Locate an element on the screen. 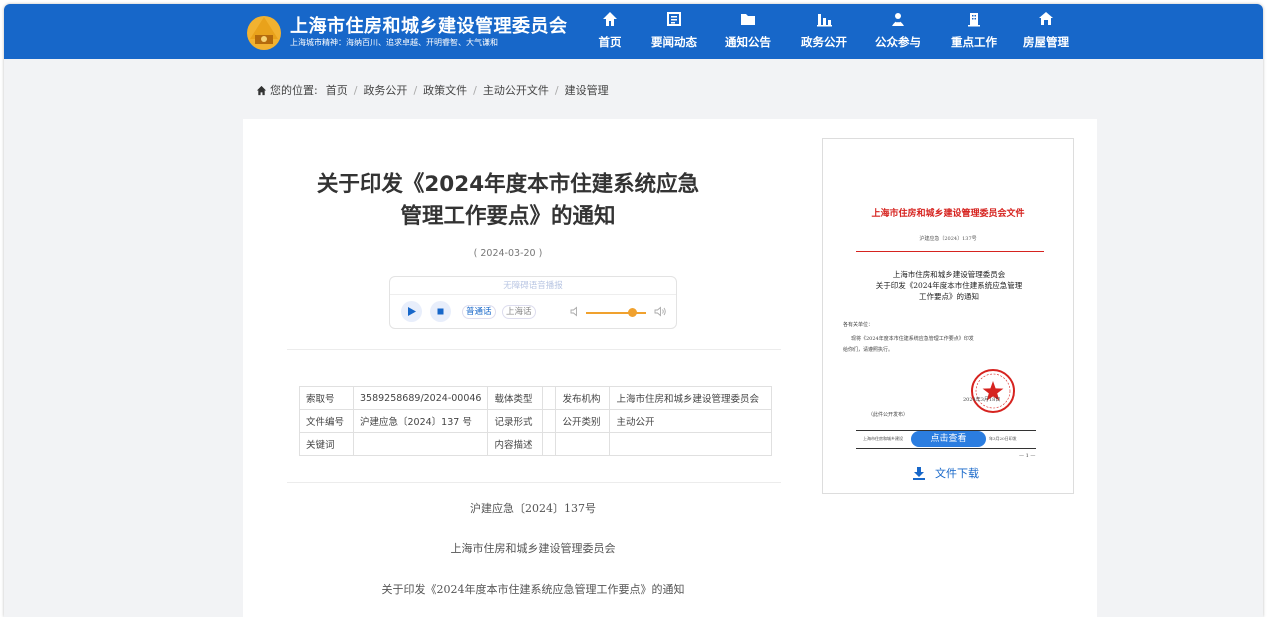 The image size is (1267, 617). play-icon is located at coordinates (412, 311).